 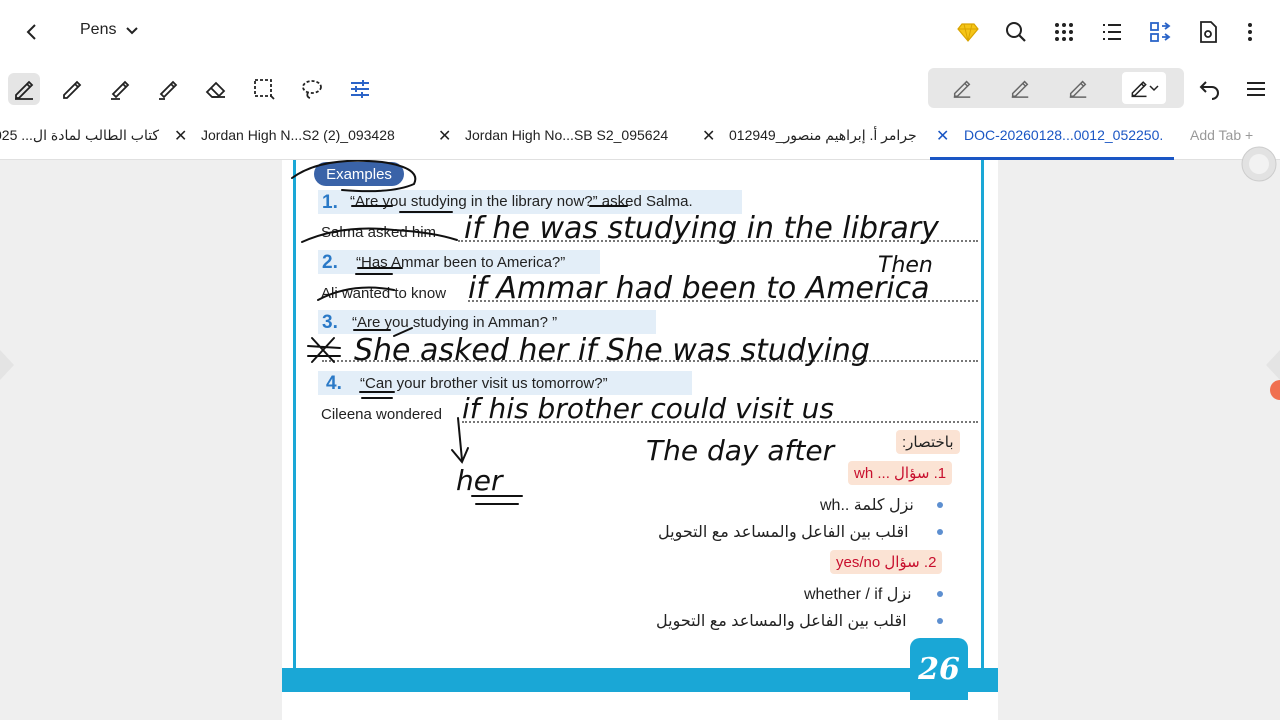 I want to click on question-number: 4., so click(x=334, y=383).